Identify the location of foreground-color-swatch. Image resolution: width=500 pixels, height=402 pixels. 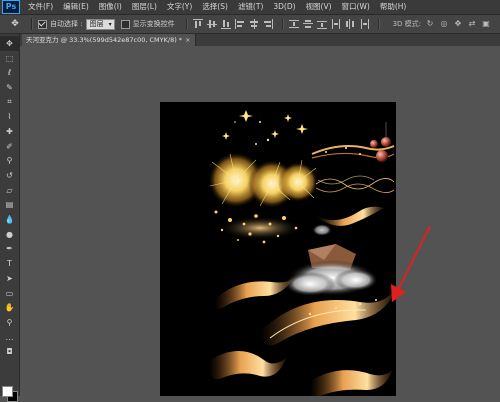
(7, 391).